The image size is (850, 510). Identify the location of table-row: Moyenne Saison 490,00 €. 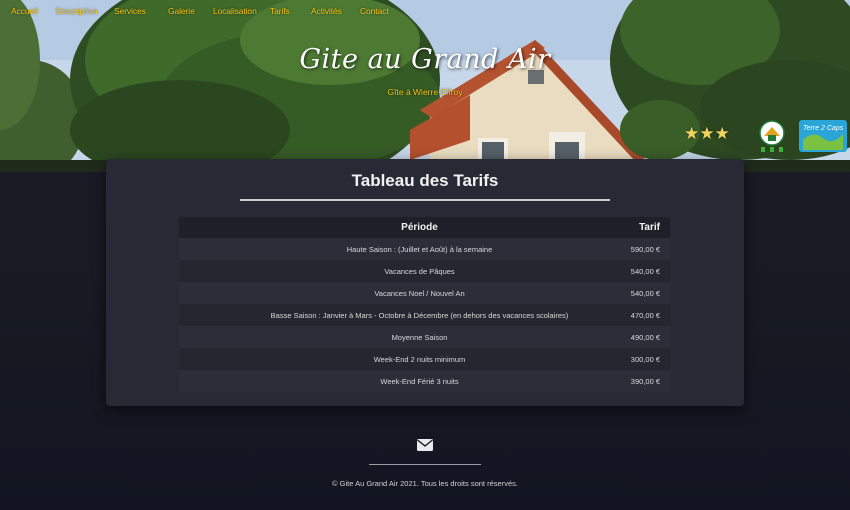
(424, 337).